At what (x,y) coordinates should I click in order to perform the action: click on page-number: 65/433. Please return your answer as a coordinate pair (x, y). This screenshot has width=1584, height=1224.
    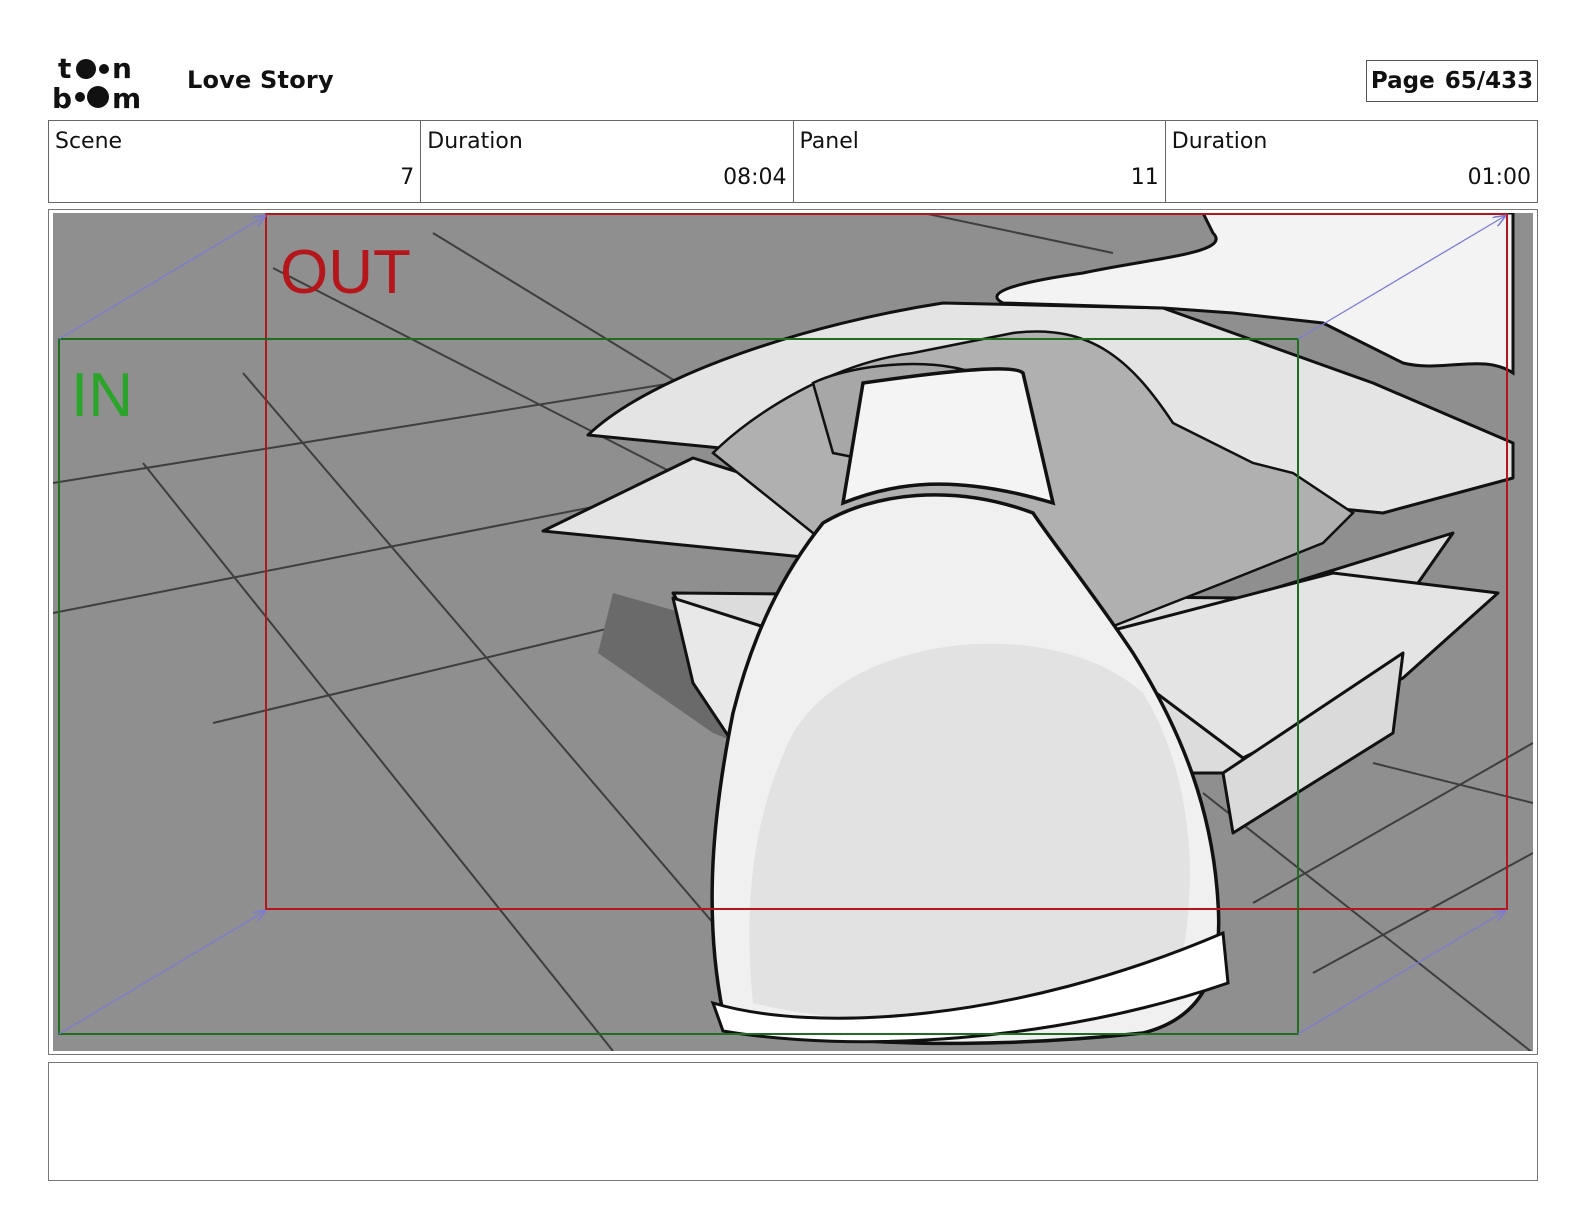
    Looking at the image, I should click on (1489, 81).